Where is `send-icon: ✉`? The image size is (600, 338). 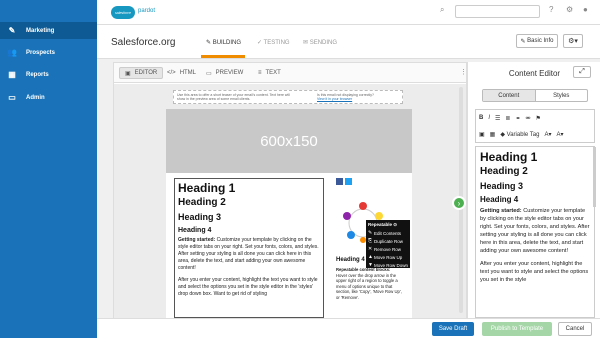 send-icon: ✉ is located at coordinates (306, 43).